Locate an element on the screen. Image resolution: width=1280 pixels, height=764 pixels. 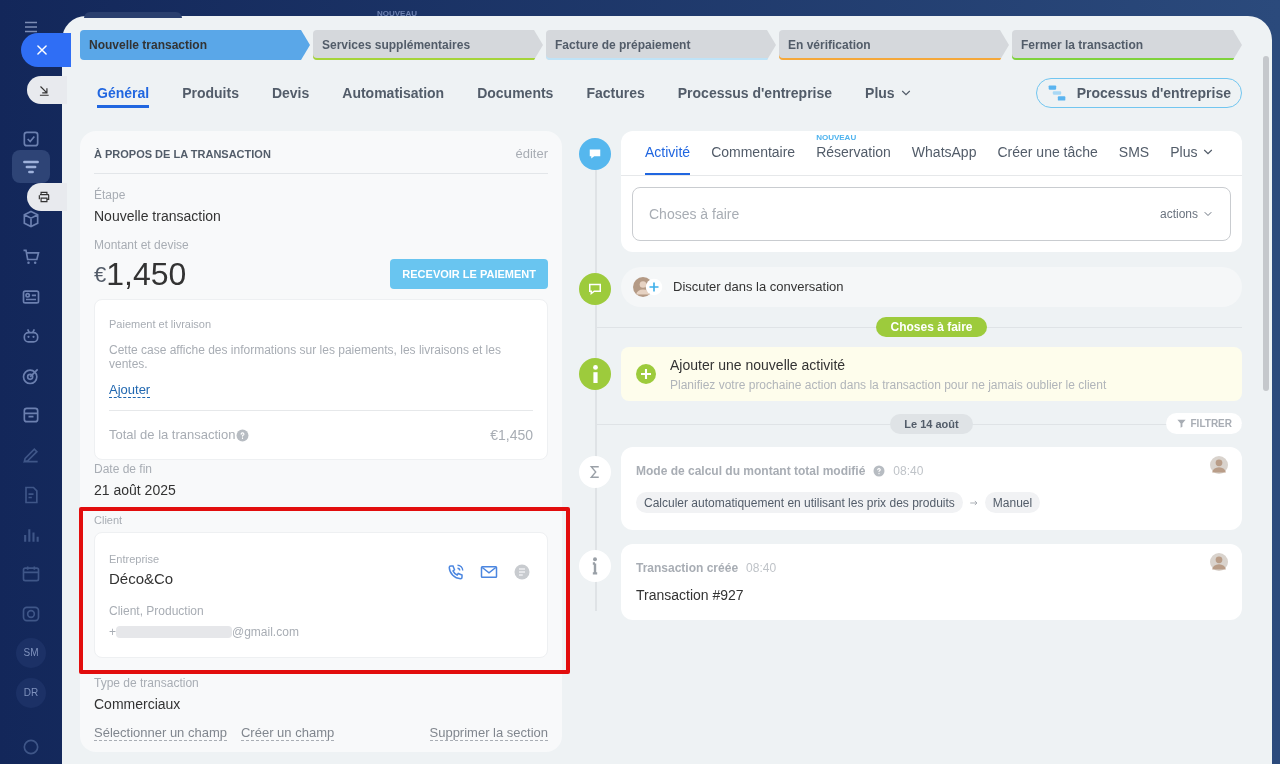
client-type: Entreprise is located at coordinates (135, 559).